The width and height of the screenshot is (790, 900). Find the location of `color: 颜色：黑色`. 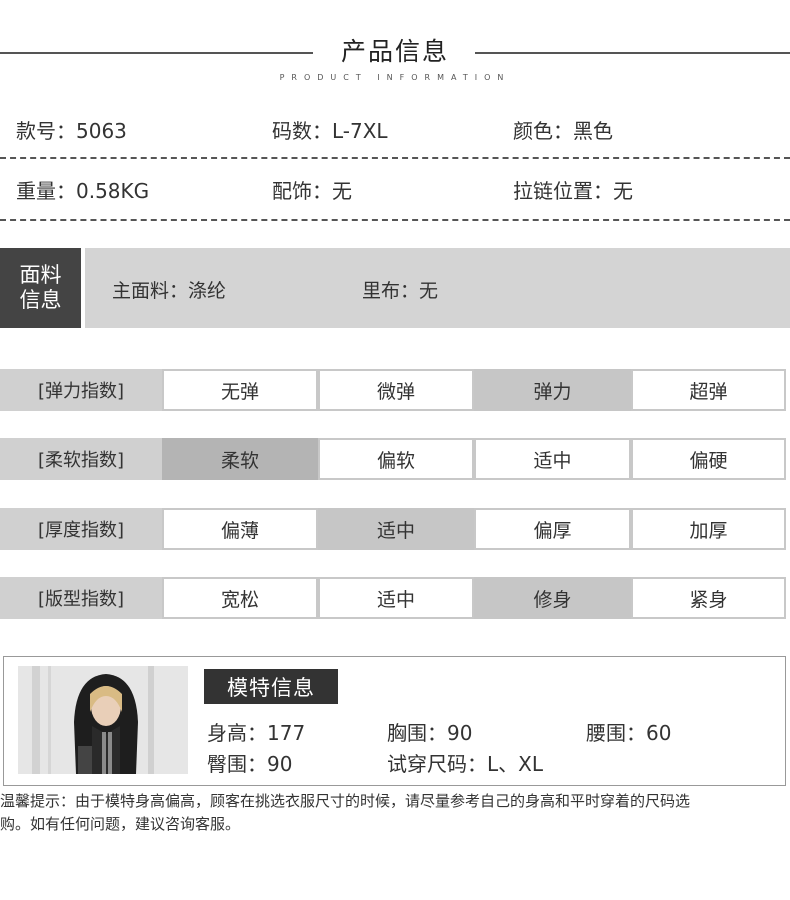

color: 颜色：黑色 is located at coordinates (563, 131).